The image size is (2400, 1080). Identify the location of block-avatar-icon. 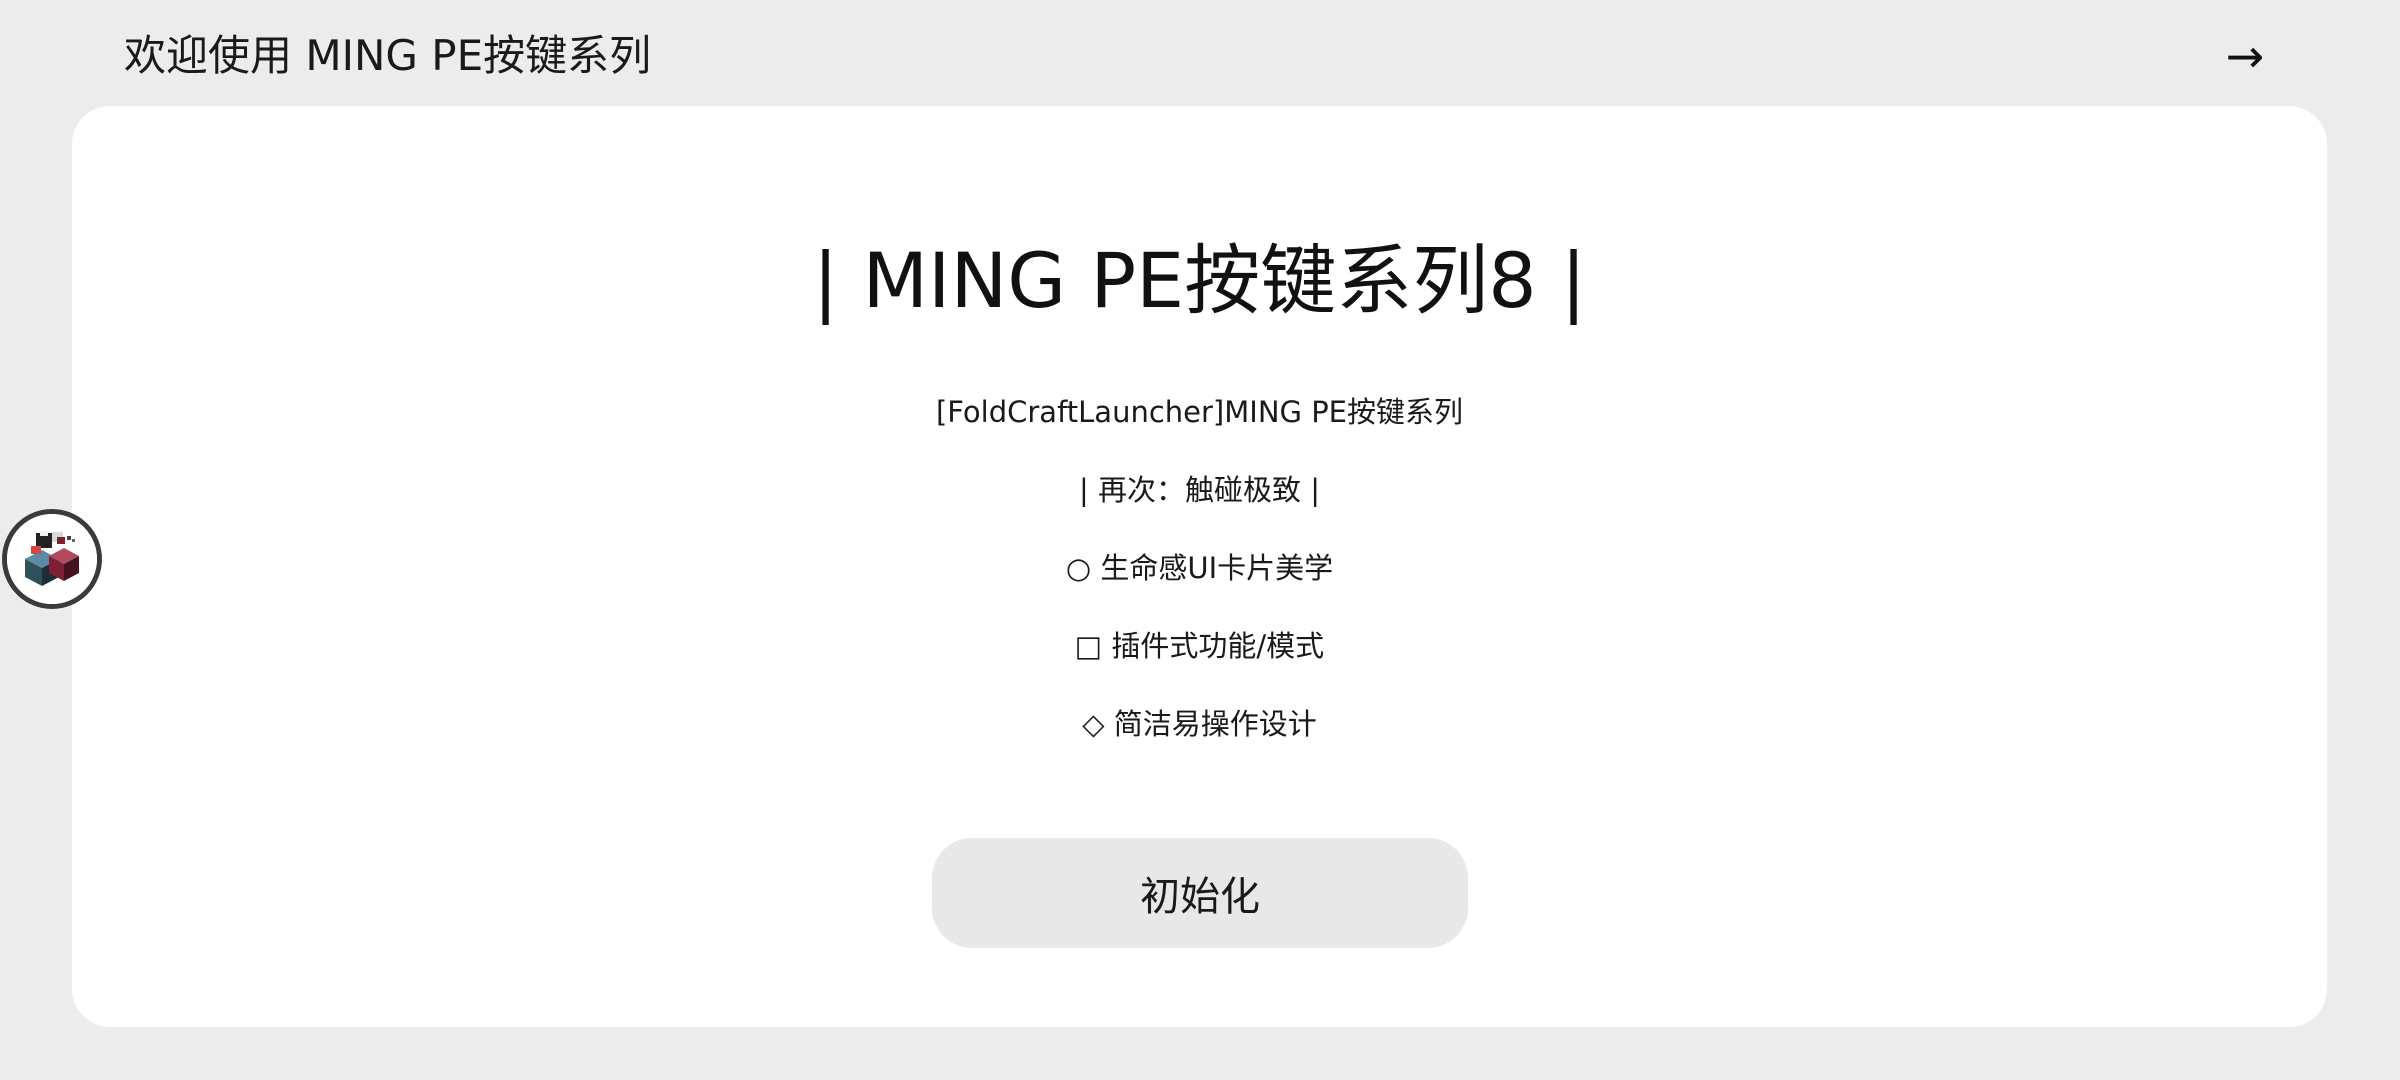
(52, 559).